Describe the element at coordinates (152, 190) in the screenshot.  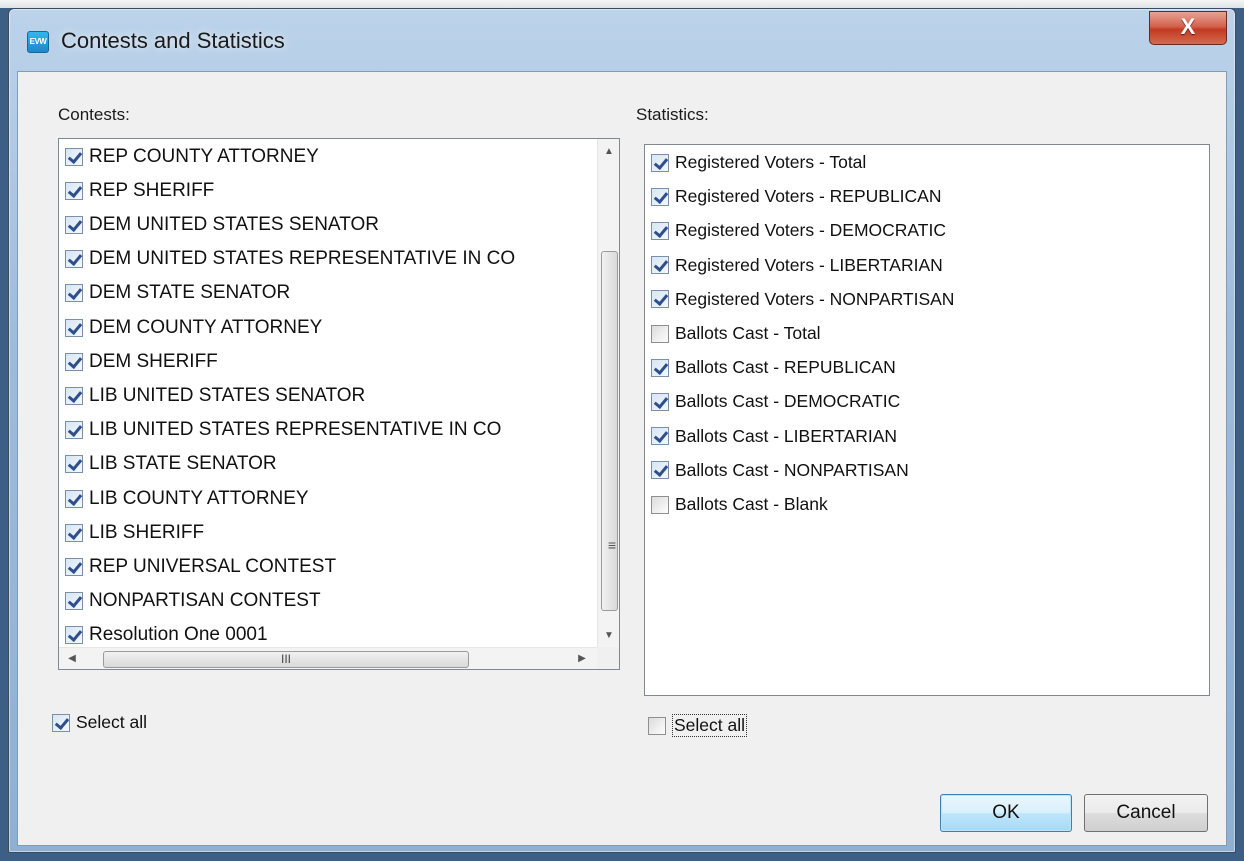
I see `contests-item-label: REP SHERIFF` at that location.